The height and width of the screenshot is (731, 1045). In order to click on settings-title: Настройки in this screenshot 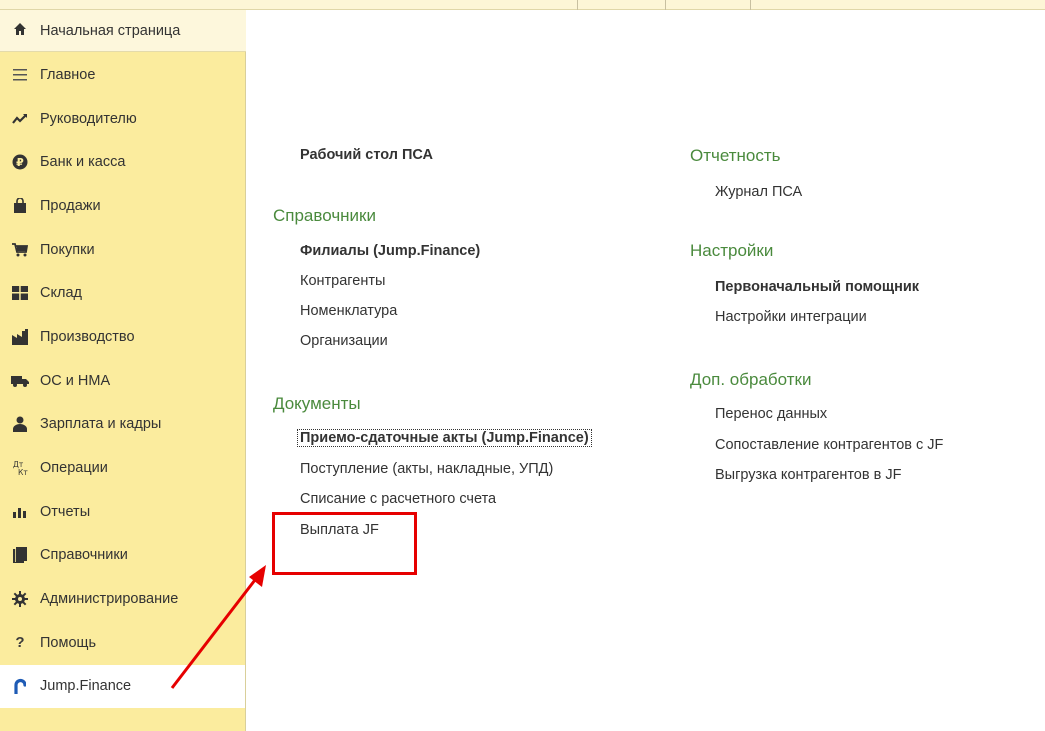, I will do `click(732, 250)`.